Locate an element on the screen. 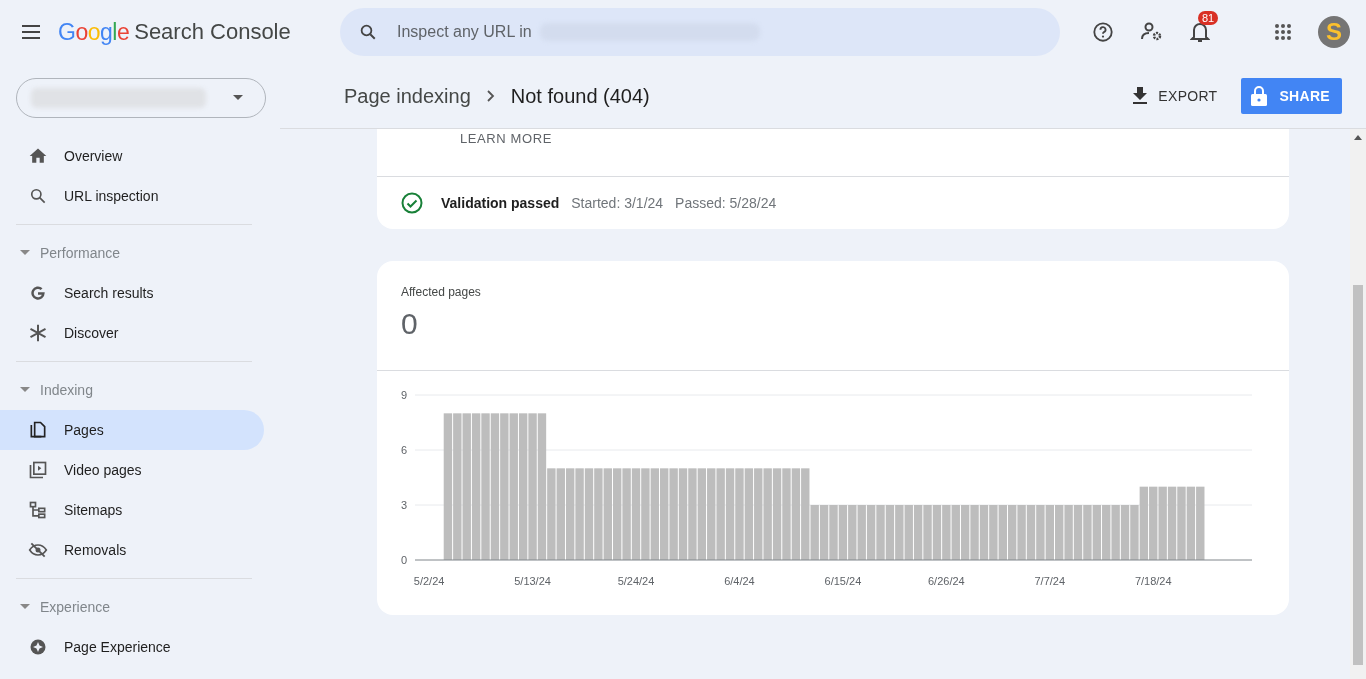 This screenshot has height=679, width=1366. nav-item: Pages is located at coordinates (132, 430).